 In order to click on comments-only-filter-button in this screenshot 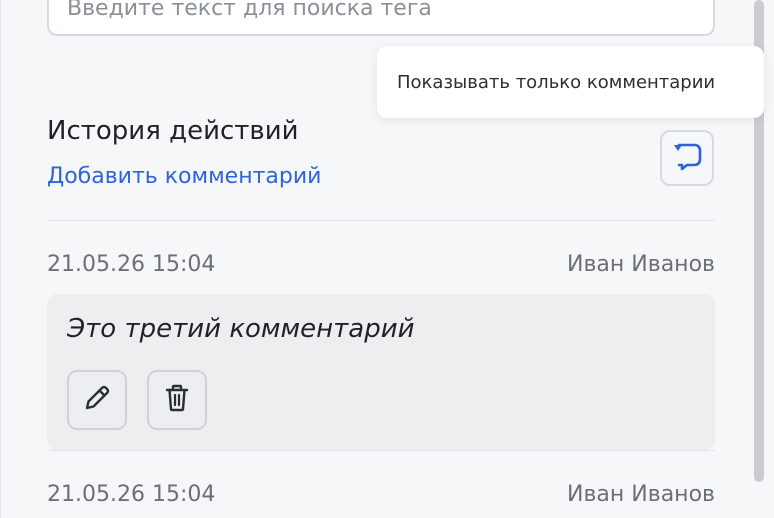, I will do `click(687, 158)`.